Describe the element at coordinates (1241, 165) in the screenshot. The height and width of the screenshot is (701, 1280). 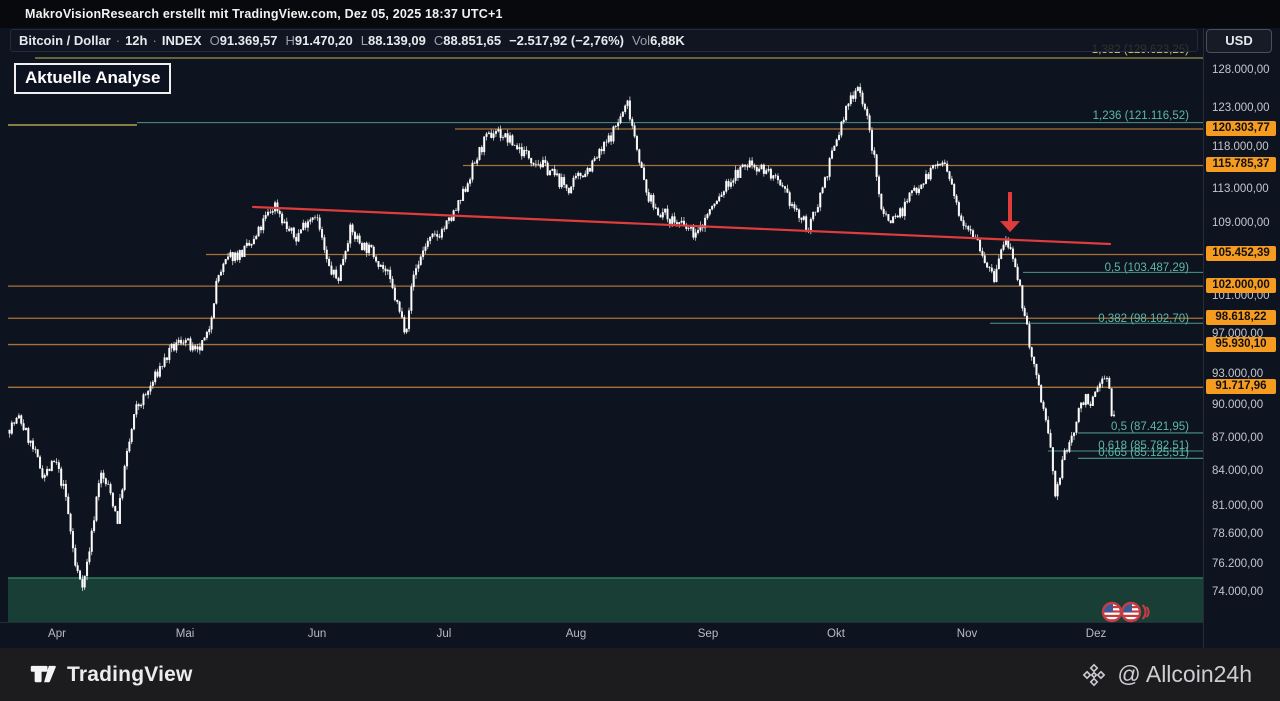
I see `price-level-badge: 115.785,37` at that location.